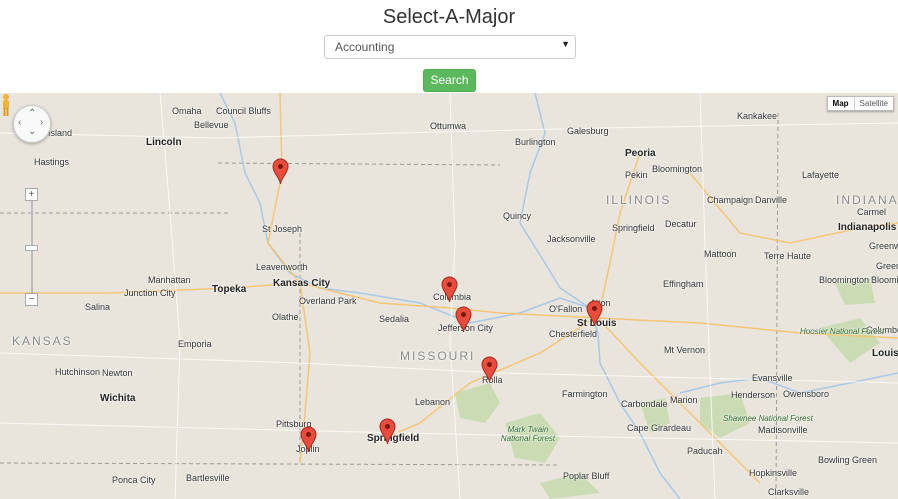 Image resolution: width=898 pixels, height=499 pixels. I want to click on park-label: Shawnee National Forest, so click(768, 418).